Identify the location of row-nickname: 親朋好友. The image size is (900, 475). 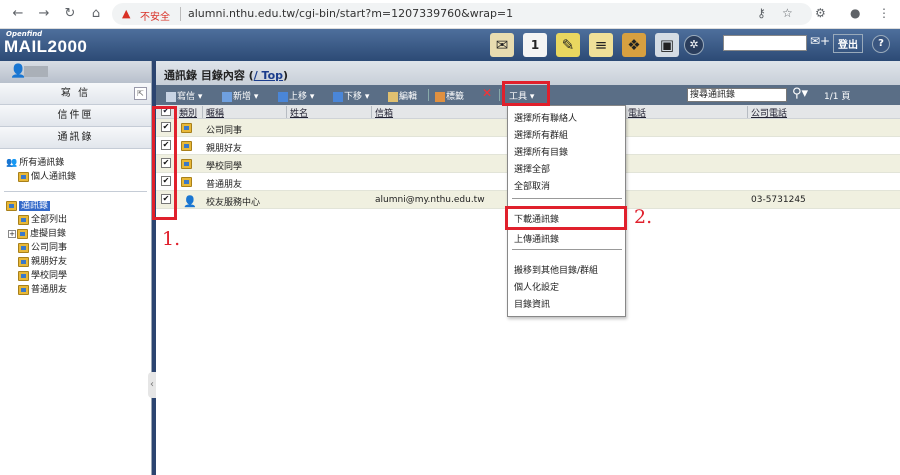
(224, 147).